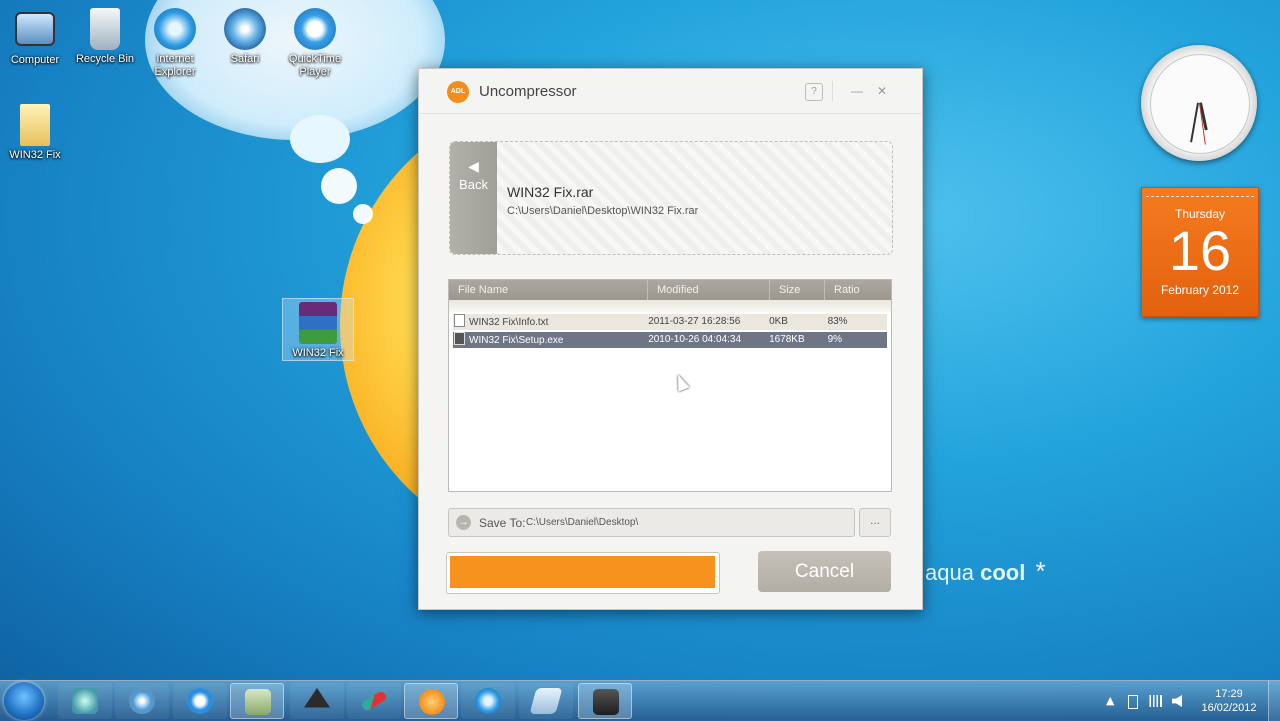 This screenshot has height=721, width=1280. What do you see at coordinates (1274, 701) in the screenshot?
I see `show-desktop-button` at bounding box center [1274, 701].